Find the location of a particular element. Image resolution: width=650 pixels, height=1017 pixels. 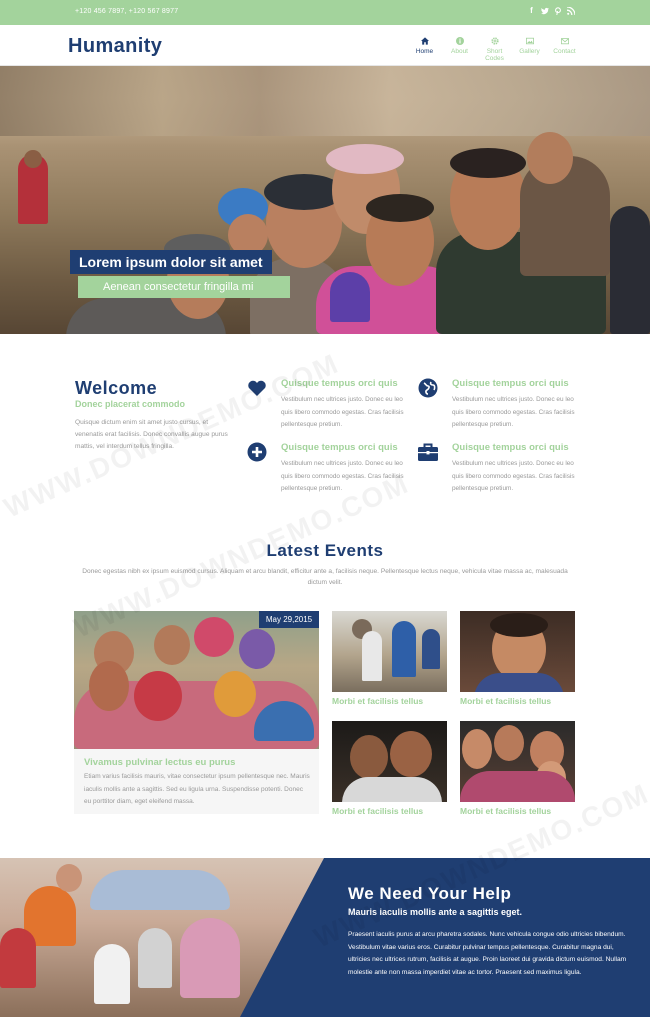

main-nav: Home About Short Codes Gallery Contact is located at coordinates (494, 49).